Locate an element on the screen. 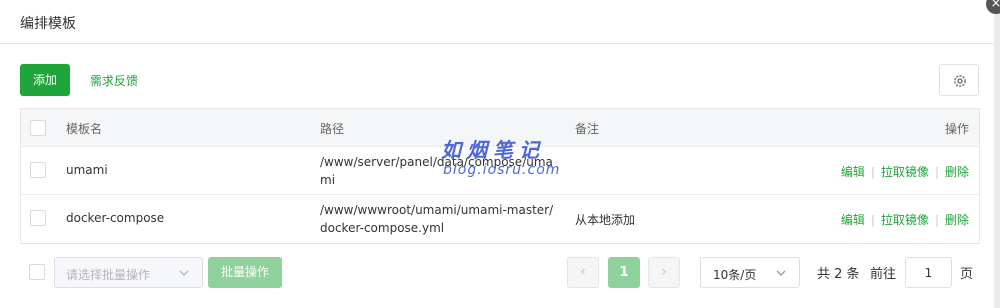 This screenshot has width=1000, height=308. watermark: 如烟笔记 blog.iosru.com is located at coordinates (507, 161).